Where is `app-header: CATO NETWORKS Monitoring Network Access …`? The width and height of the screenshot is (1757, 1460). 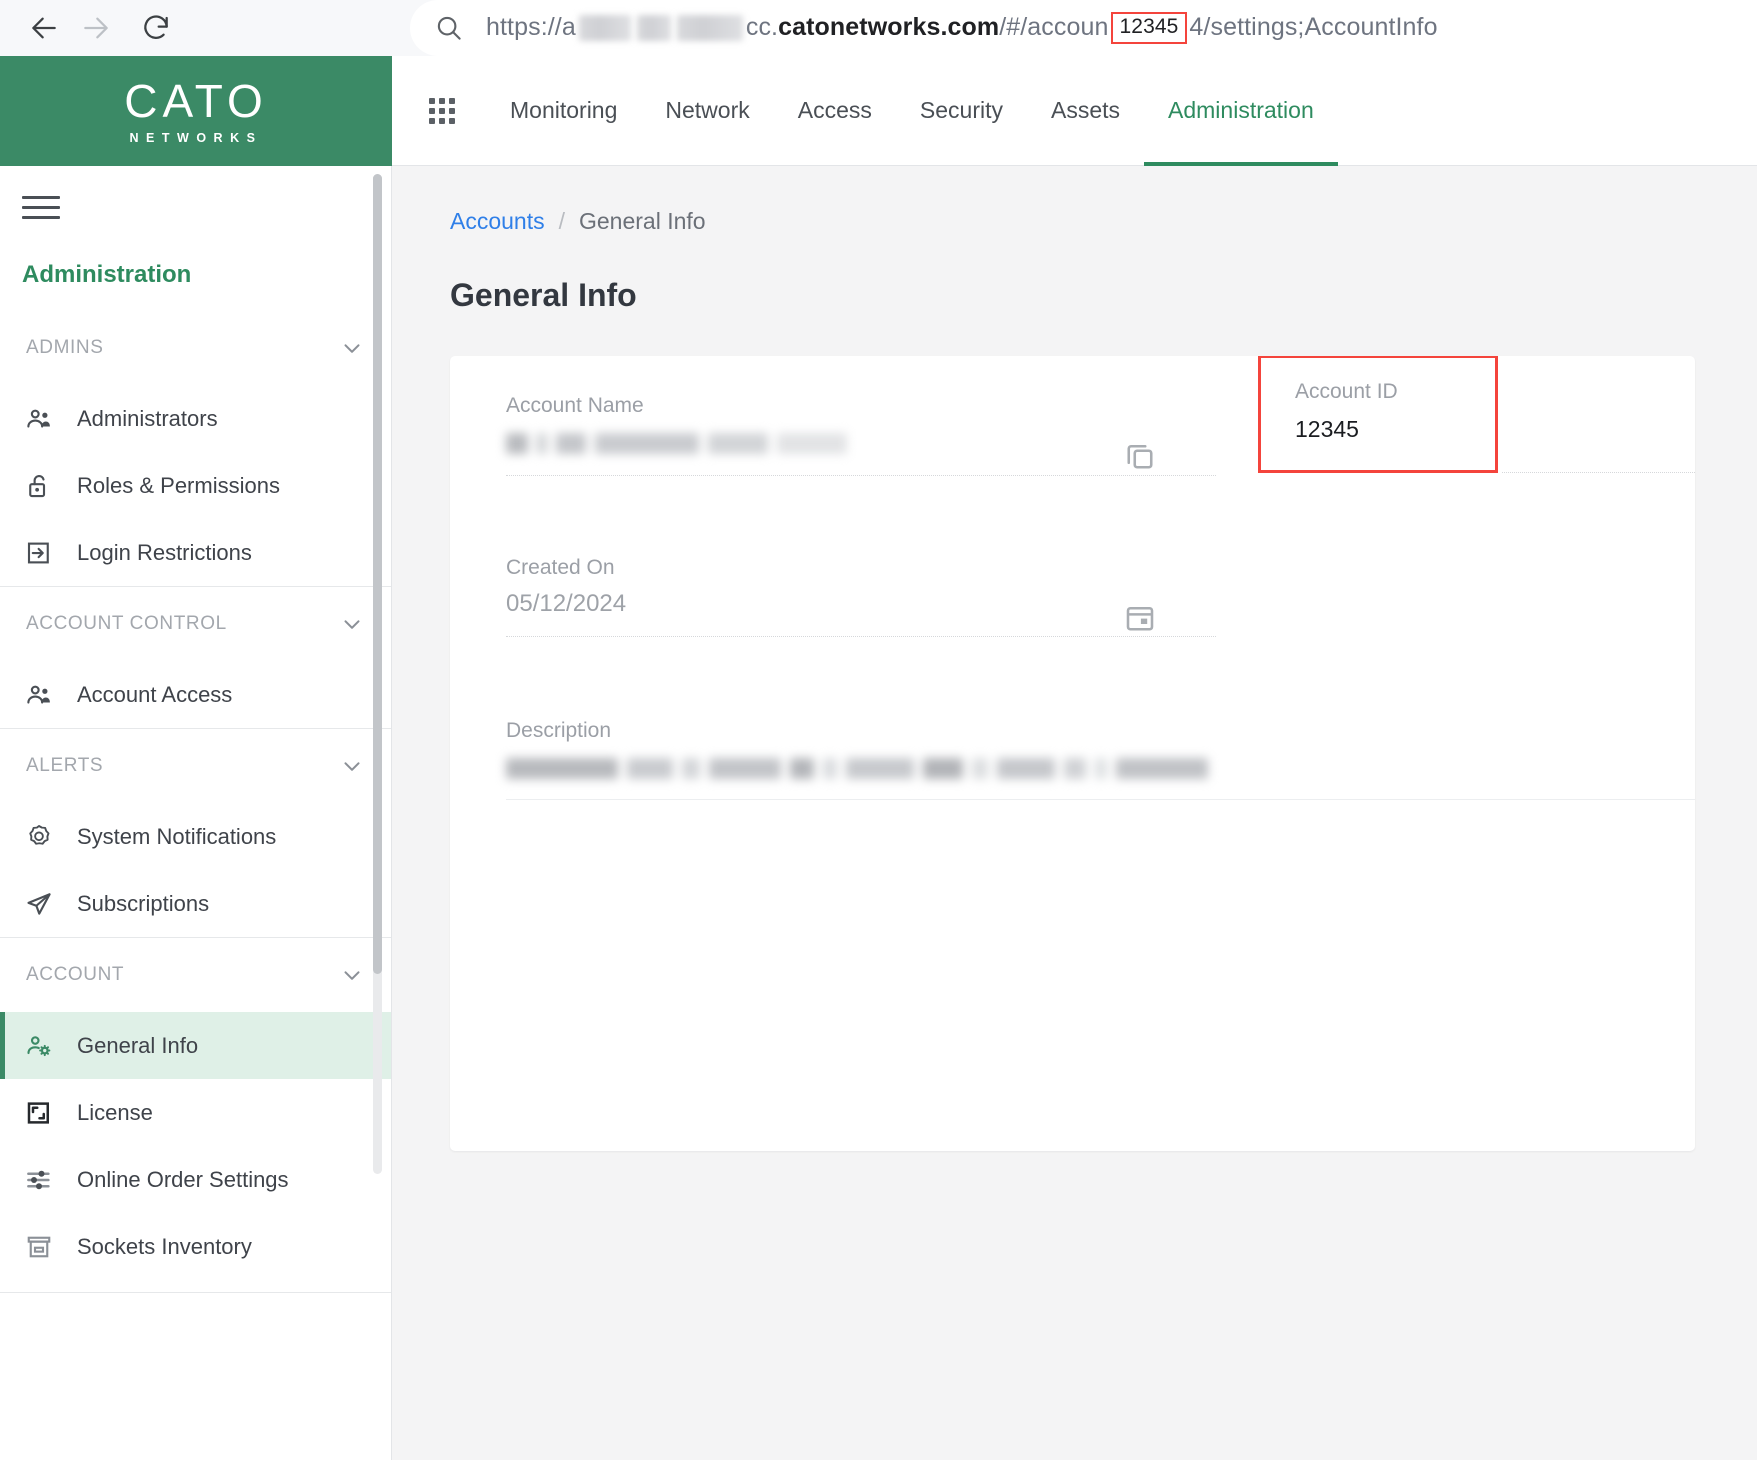 app-header: CATO NETWORKS Monitoring Network Access … is located at coordinates (878, 111).